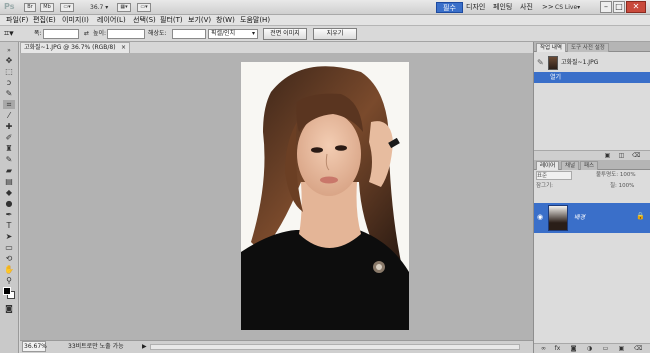  What do you see at coordinates (592, 155) in the screenshot?
I see `history-panel-footer: ▣ ◫ ⌫` at bounding box center [592, 155].